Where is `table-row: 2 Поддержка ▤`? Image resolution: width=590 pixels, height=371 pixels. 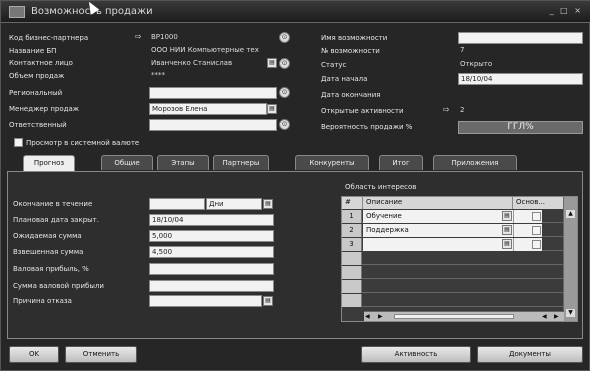 table-row: 2 Поддержка ▤ is located at coordinates (453, 230).